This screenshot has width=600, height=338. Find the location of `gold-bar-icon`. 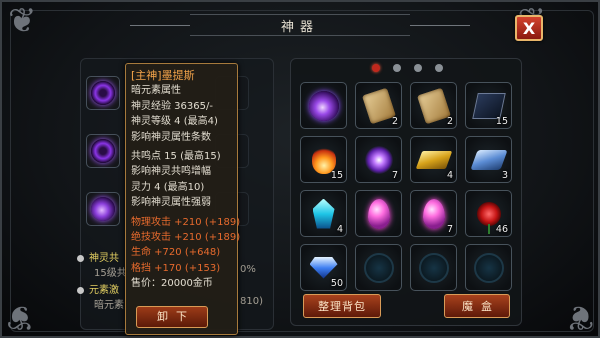

gold-bar-icon is located at coordinates (433, 159).